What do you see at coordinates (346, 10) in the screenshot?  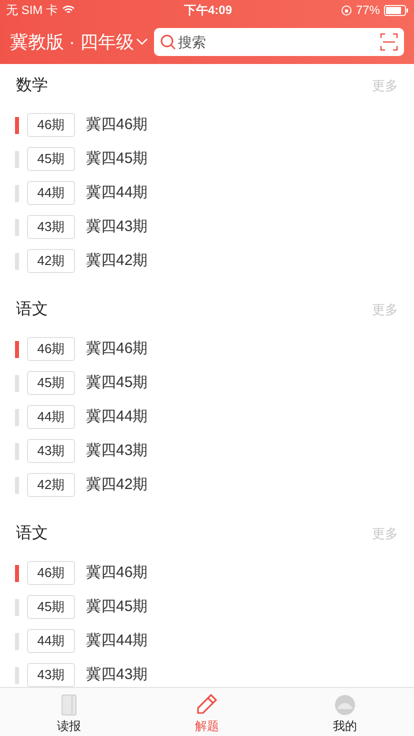 I see `lock-rotation-icon` at bounding box center [346, 10].